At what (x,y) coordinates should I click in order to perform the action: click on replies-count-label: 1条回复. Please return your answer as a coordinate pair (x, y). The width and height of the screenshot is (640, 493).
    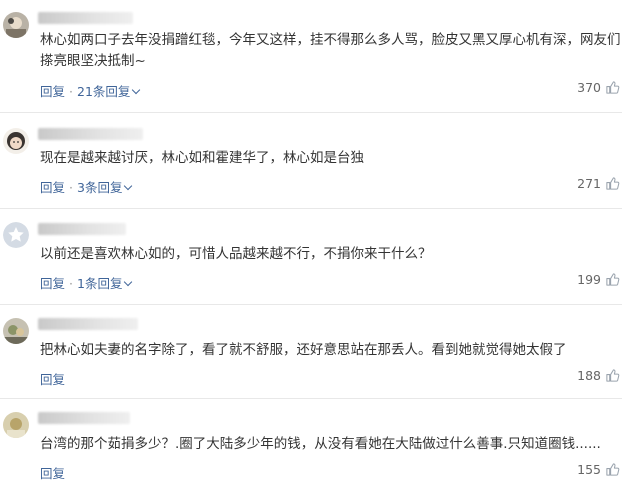
    Looking at the image, I should click on (100, 283).